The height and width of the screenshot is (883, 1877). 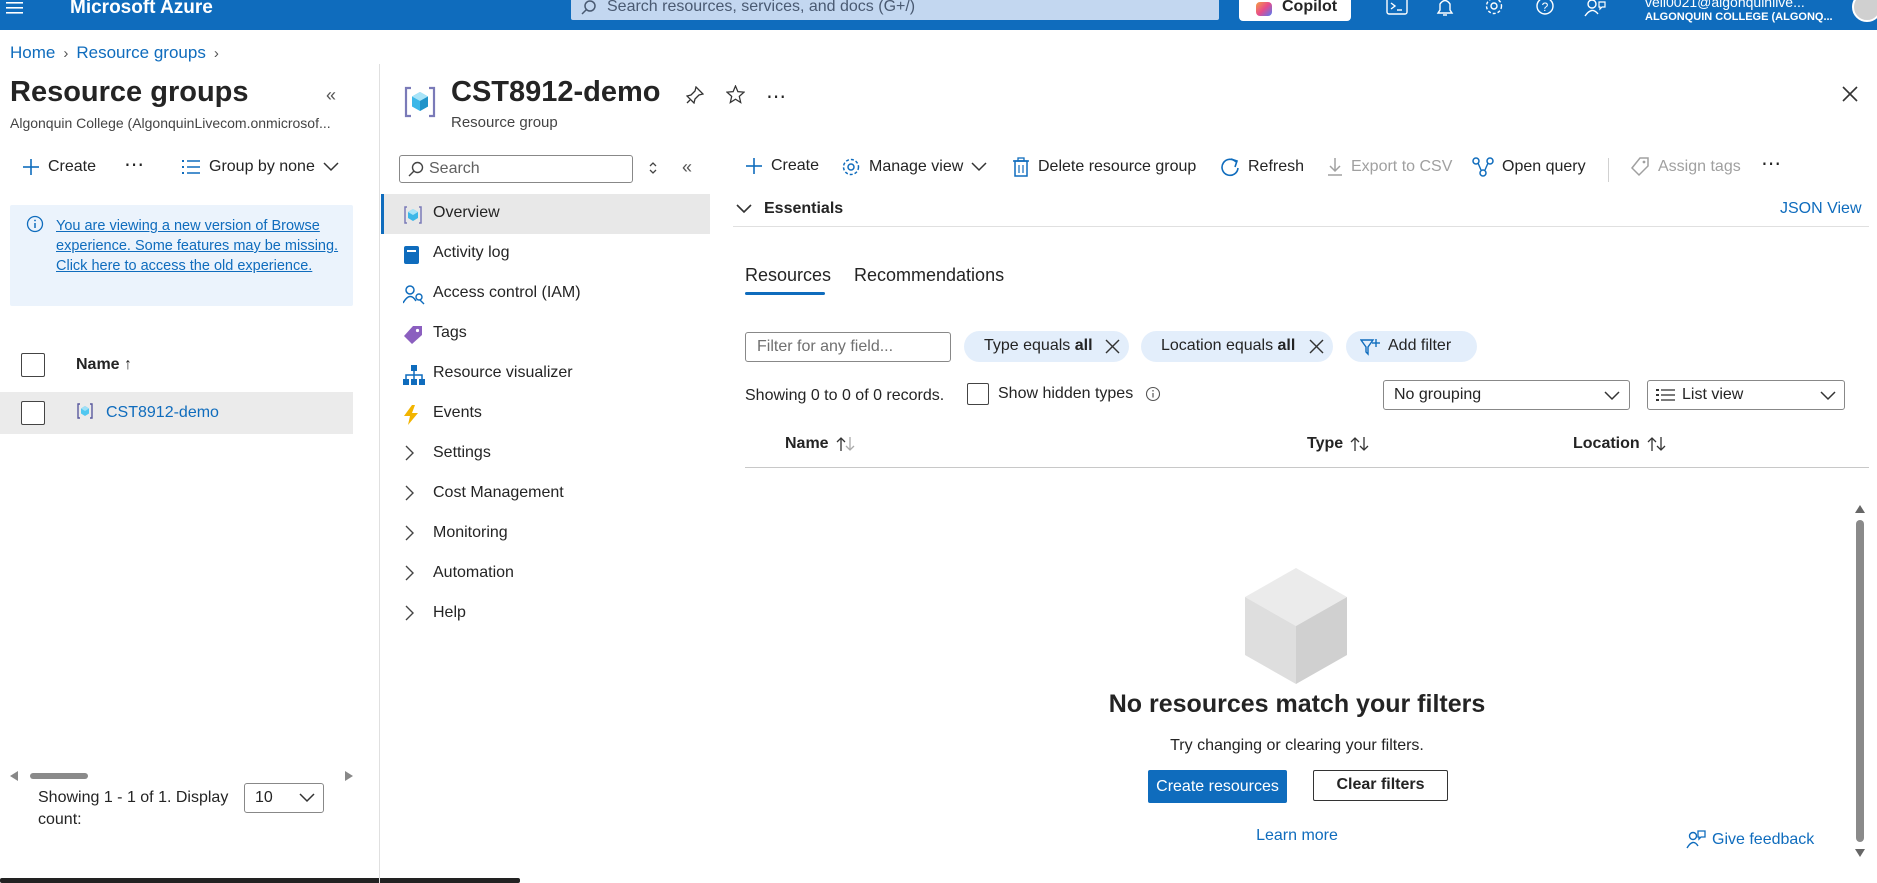 I want to click on create-resources-button: Create resources, so click(x=1217, y=786).